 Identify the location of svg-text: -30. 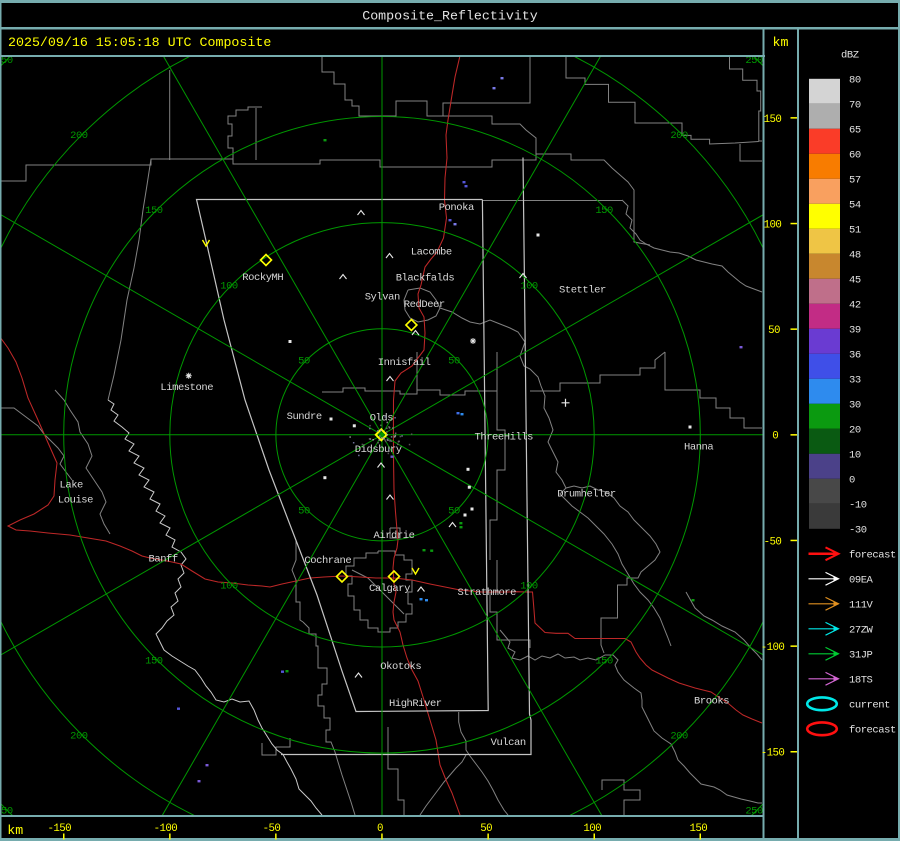
(858, 531).